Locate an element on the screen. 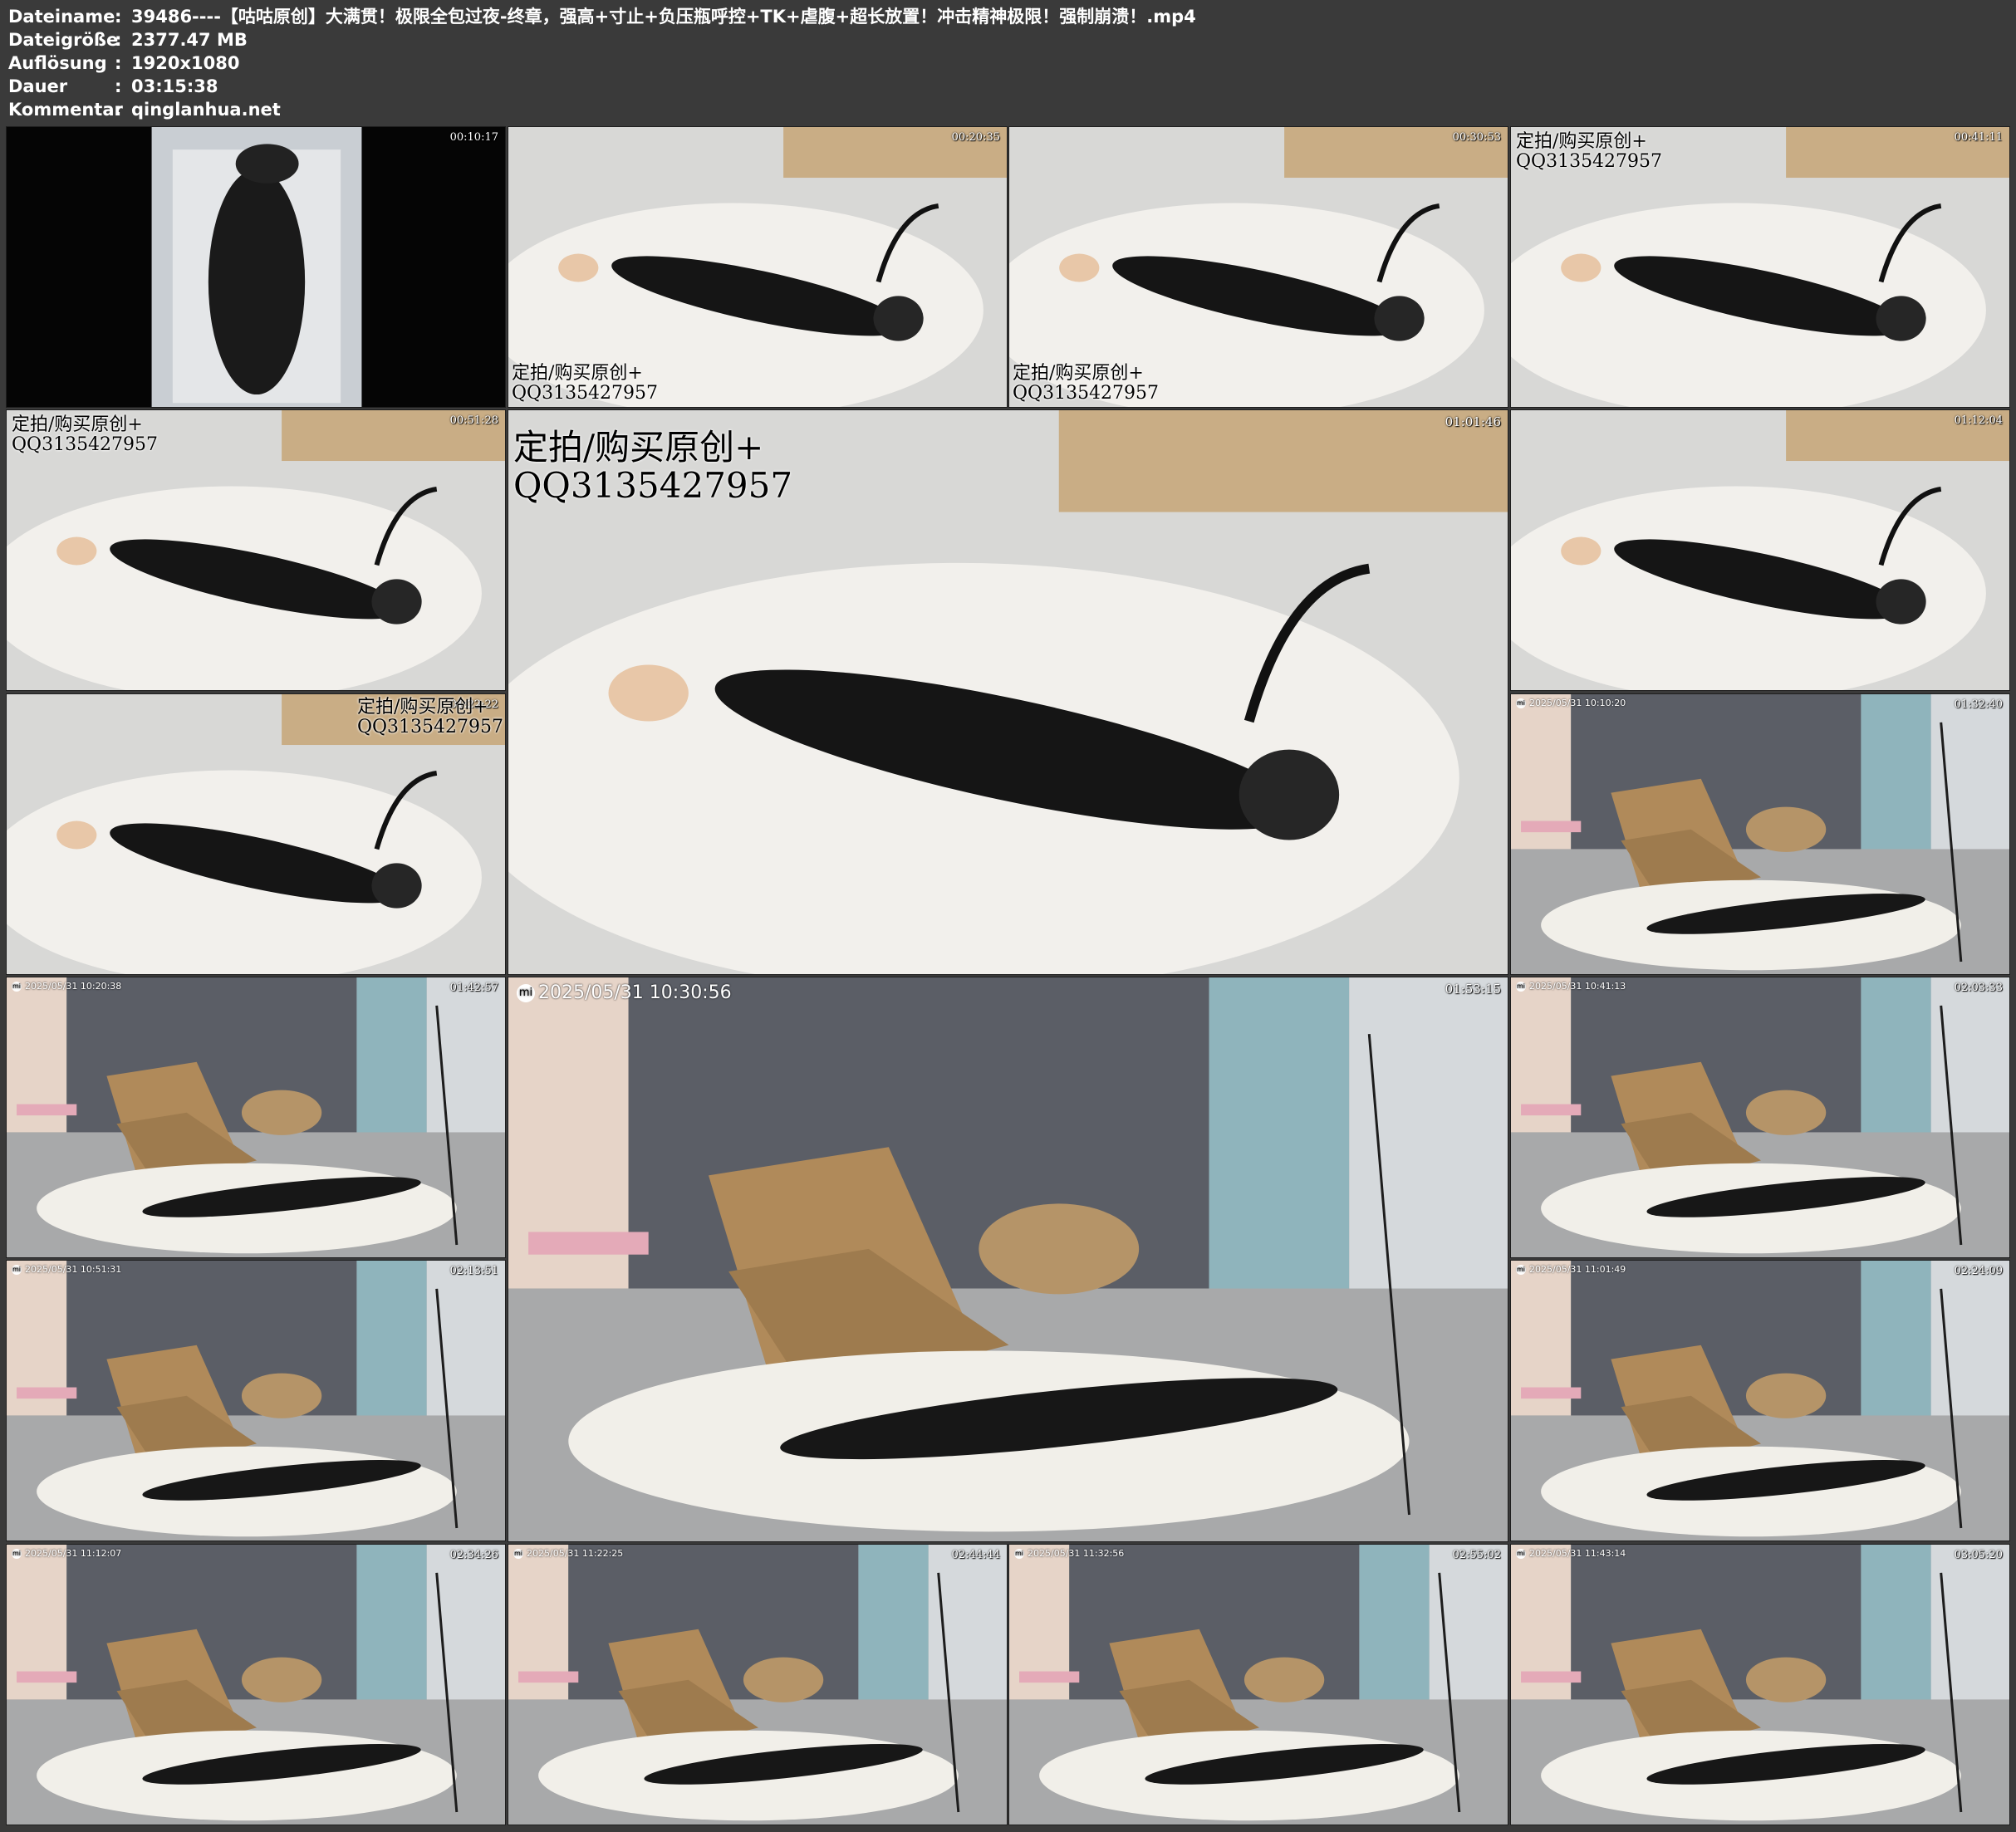 The height and width of the screenshot is (1832, 2016). info-row-resolution: Auflösung:1920x1080 is located at coordinates (1005, 63).